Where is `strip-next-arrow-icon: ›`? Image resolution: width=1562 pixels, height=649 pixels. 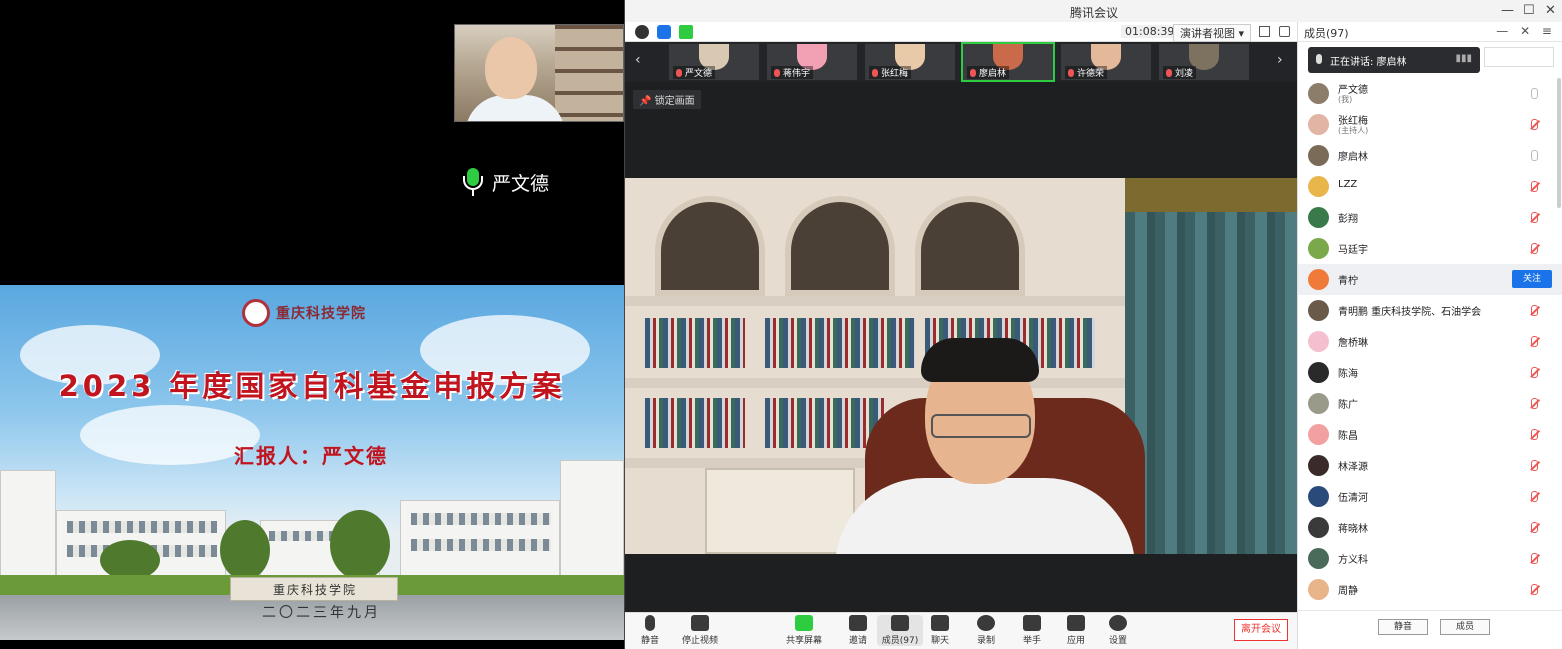
strip-next-arrow-icon: › is located at coordinates (1280, 60).